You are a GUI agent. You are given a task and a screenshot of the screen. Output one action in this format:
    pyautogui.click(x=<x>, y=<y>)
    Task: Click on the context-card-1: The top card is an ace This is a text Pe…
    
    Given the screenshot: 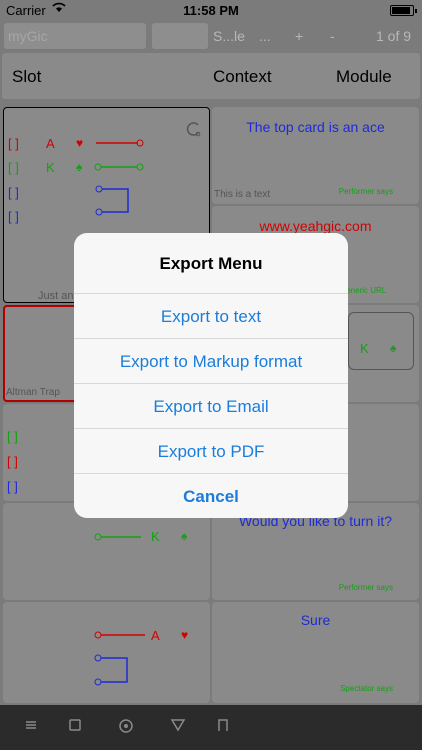 What is the action you would take?
    pyautogui.click(x=315, y=155)
    